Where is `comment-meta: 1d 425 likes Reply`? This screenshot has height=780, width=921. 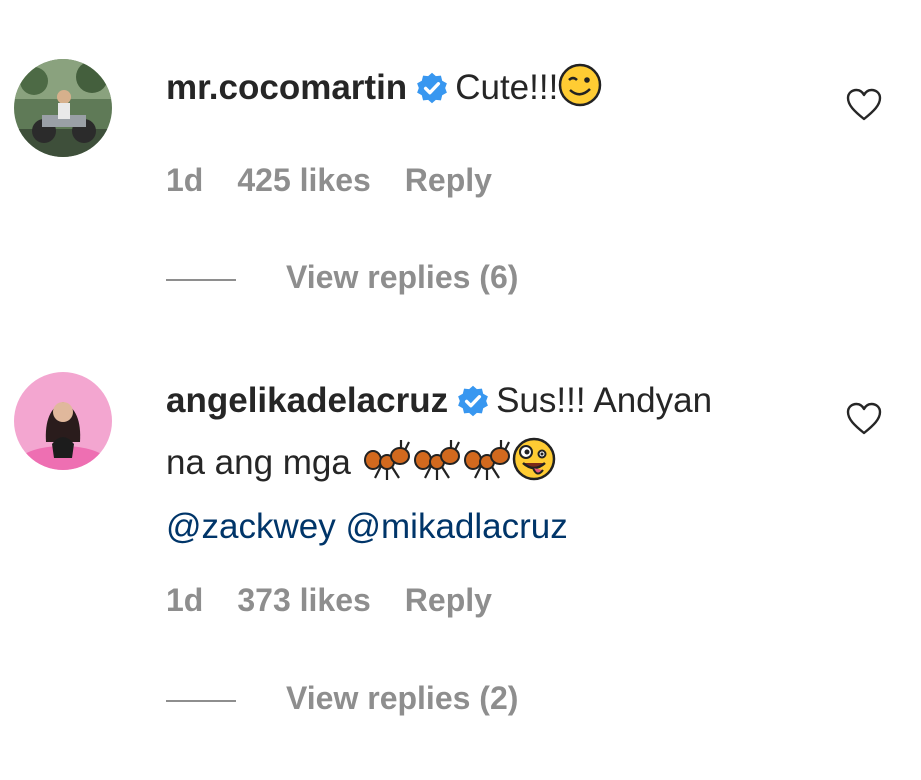
comment-meta: 1d 425 likes Reply is located at coordinates (346, 180).